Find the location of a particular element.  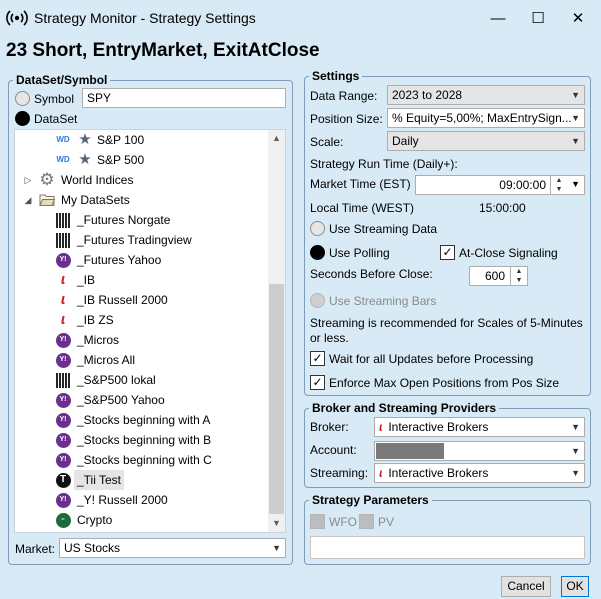

wait-updates-label: Wait for all Updates before Processing is located at coordinates (431, 359).